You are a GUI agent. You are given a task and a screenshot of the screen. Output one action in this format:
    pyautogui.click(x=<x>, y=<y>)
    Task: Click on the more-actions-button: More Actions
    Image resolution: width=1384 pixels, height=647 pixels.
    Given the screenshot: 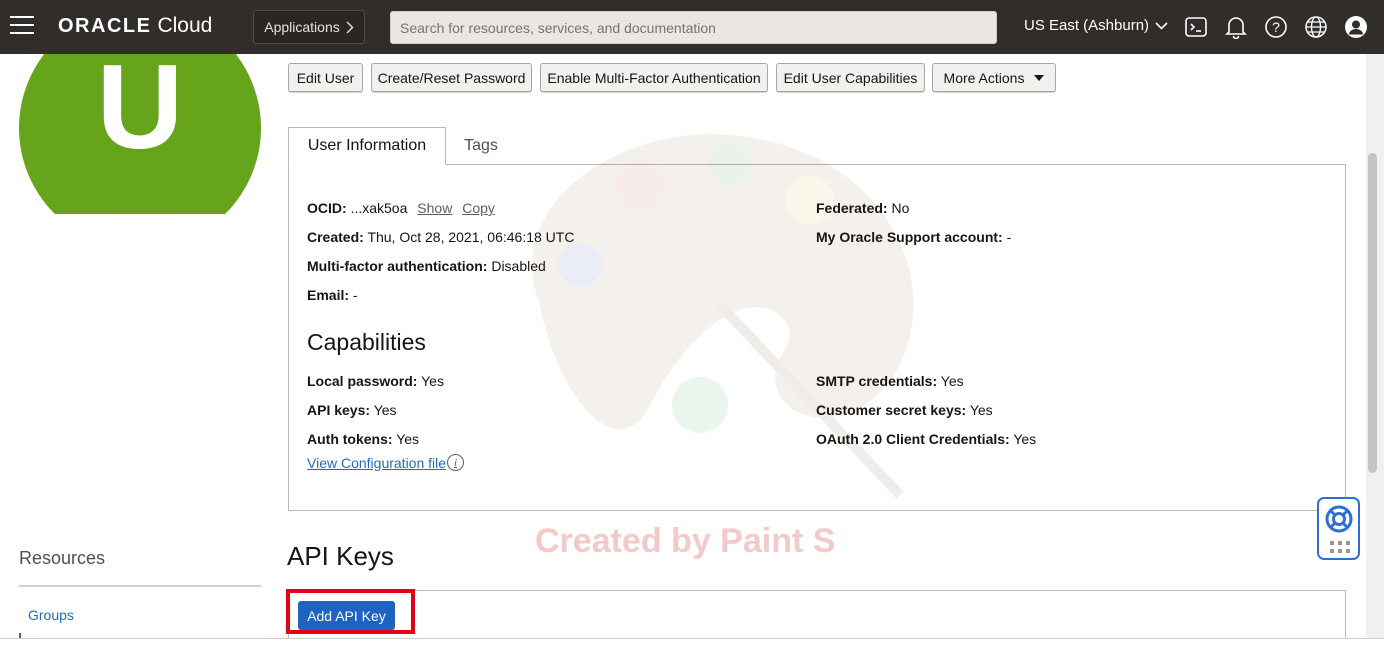 What is the action you would take?
    pyautogui.click(x=994, y=77)
    